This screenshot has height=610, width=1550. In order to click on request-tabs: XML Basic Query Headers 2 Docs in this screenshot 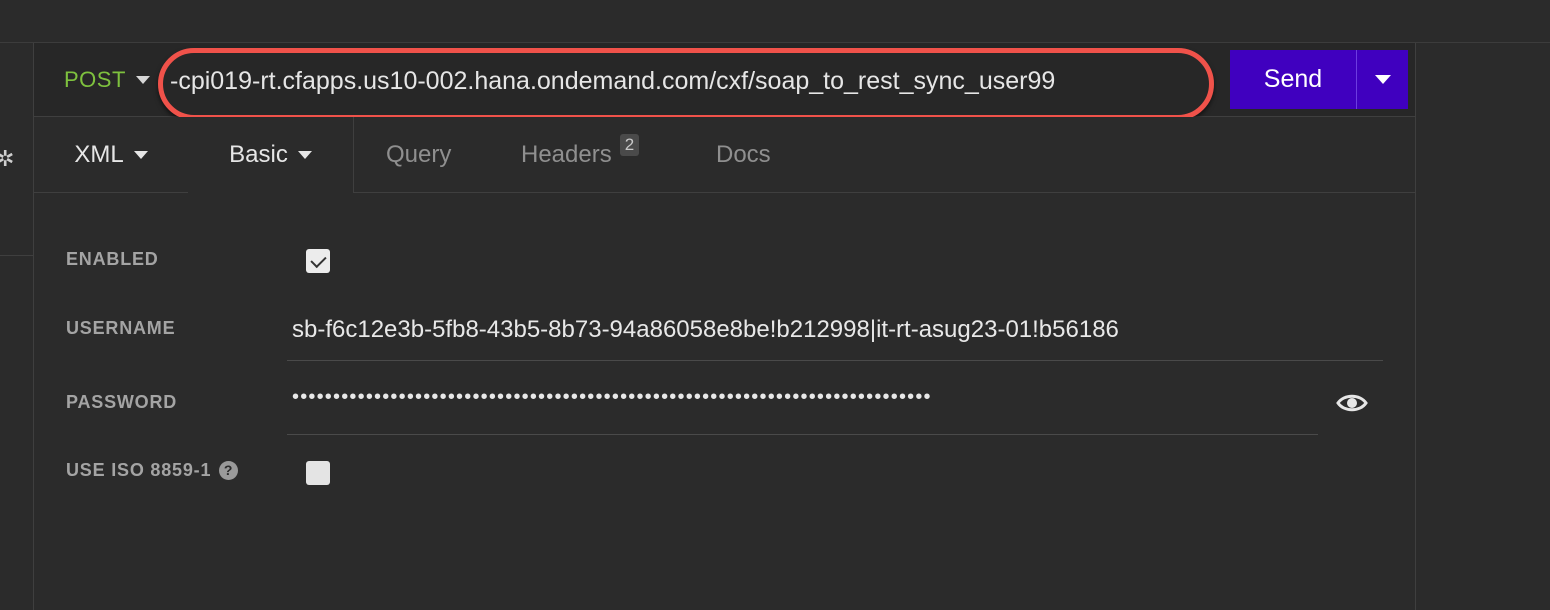, I will do `click(724, 155)`.